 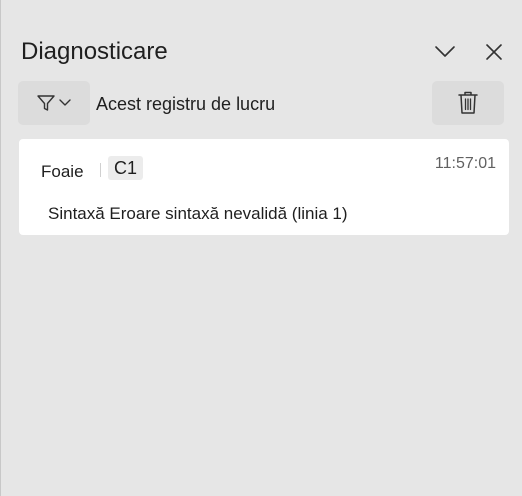 I want to click on close-icon, so click(x=494, y=52).